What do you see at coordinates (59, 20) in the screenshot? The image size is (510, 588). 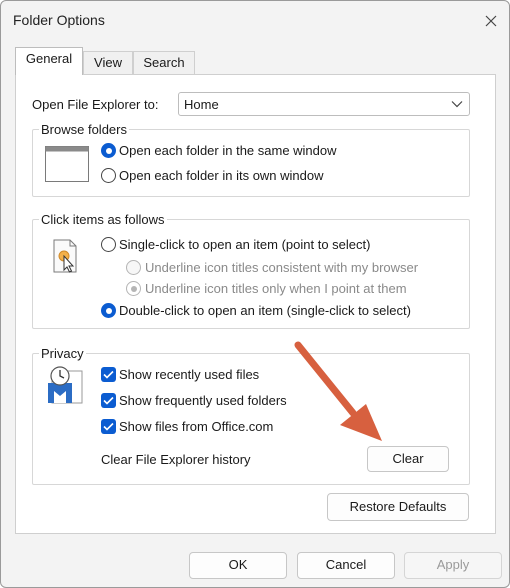 I see `window-title: Folder Options` at bounding box center [59, 20].